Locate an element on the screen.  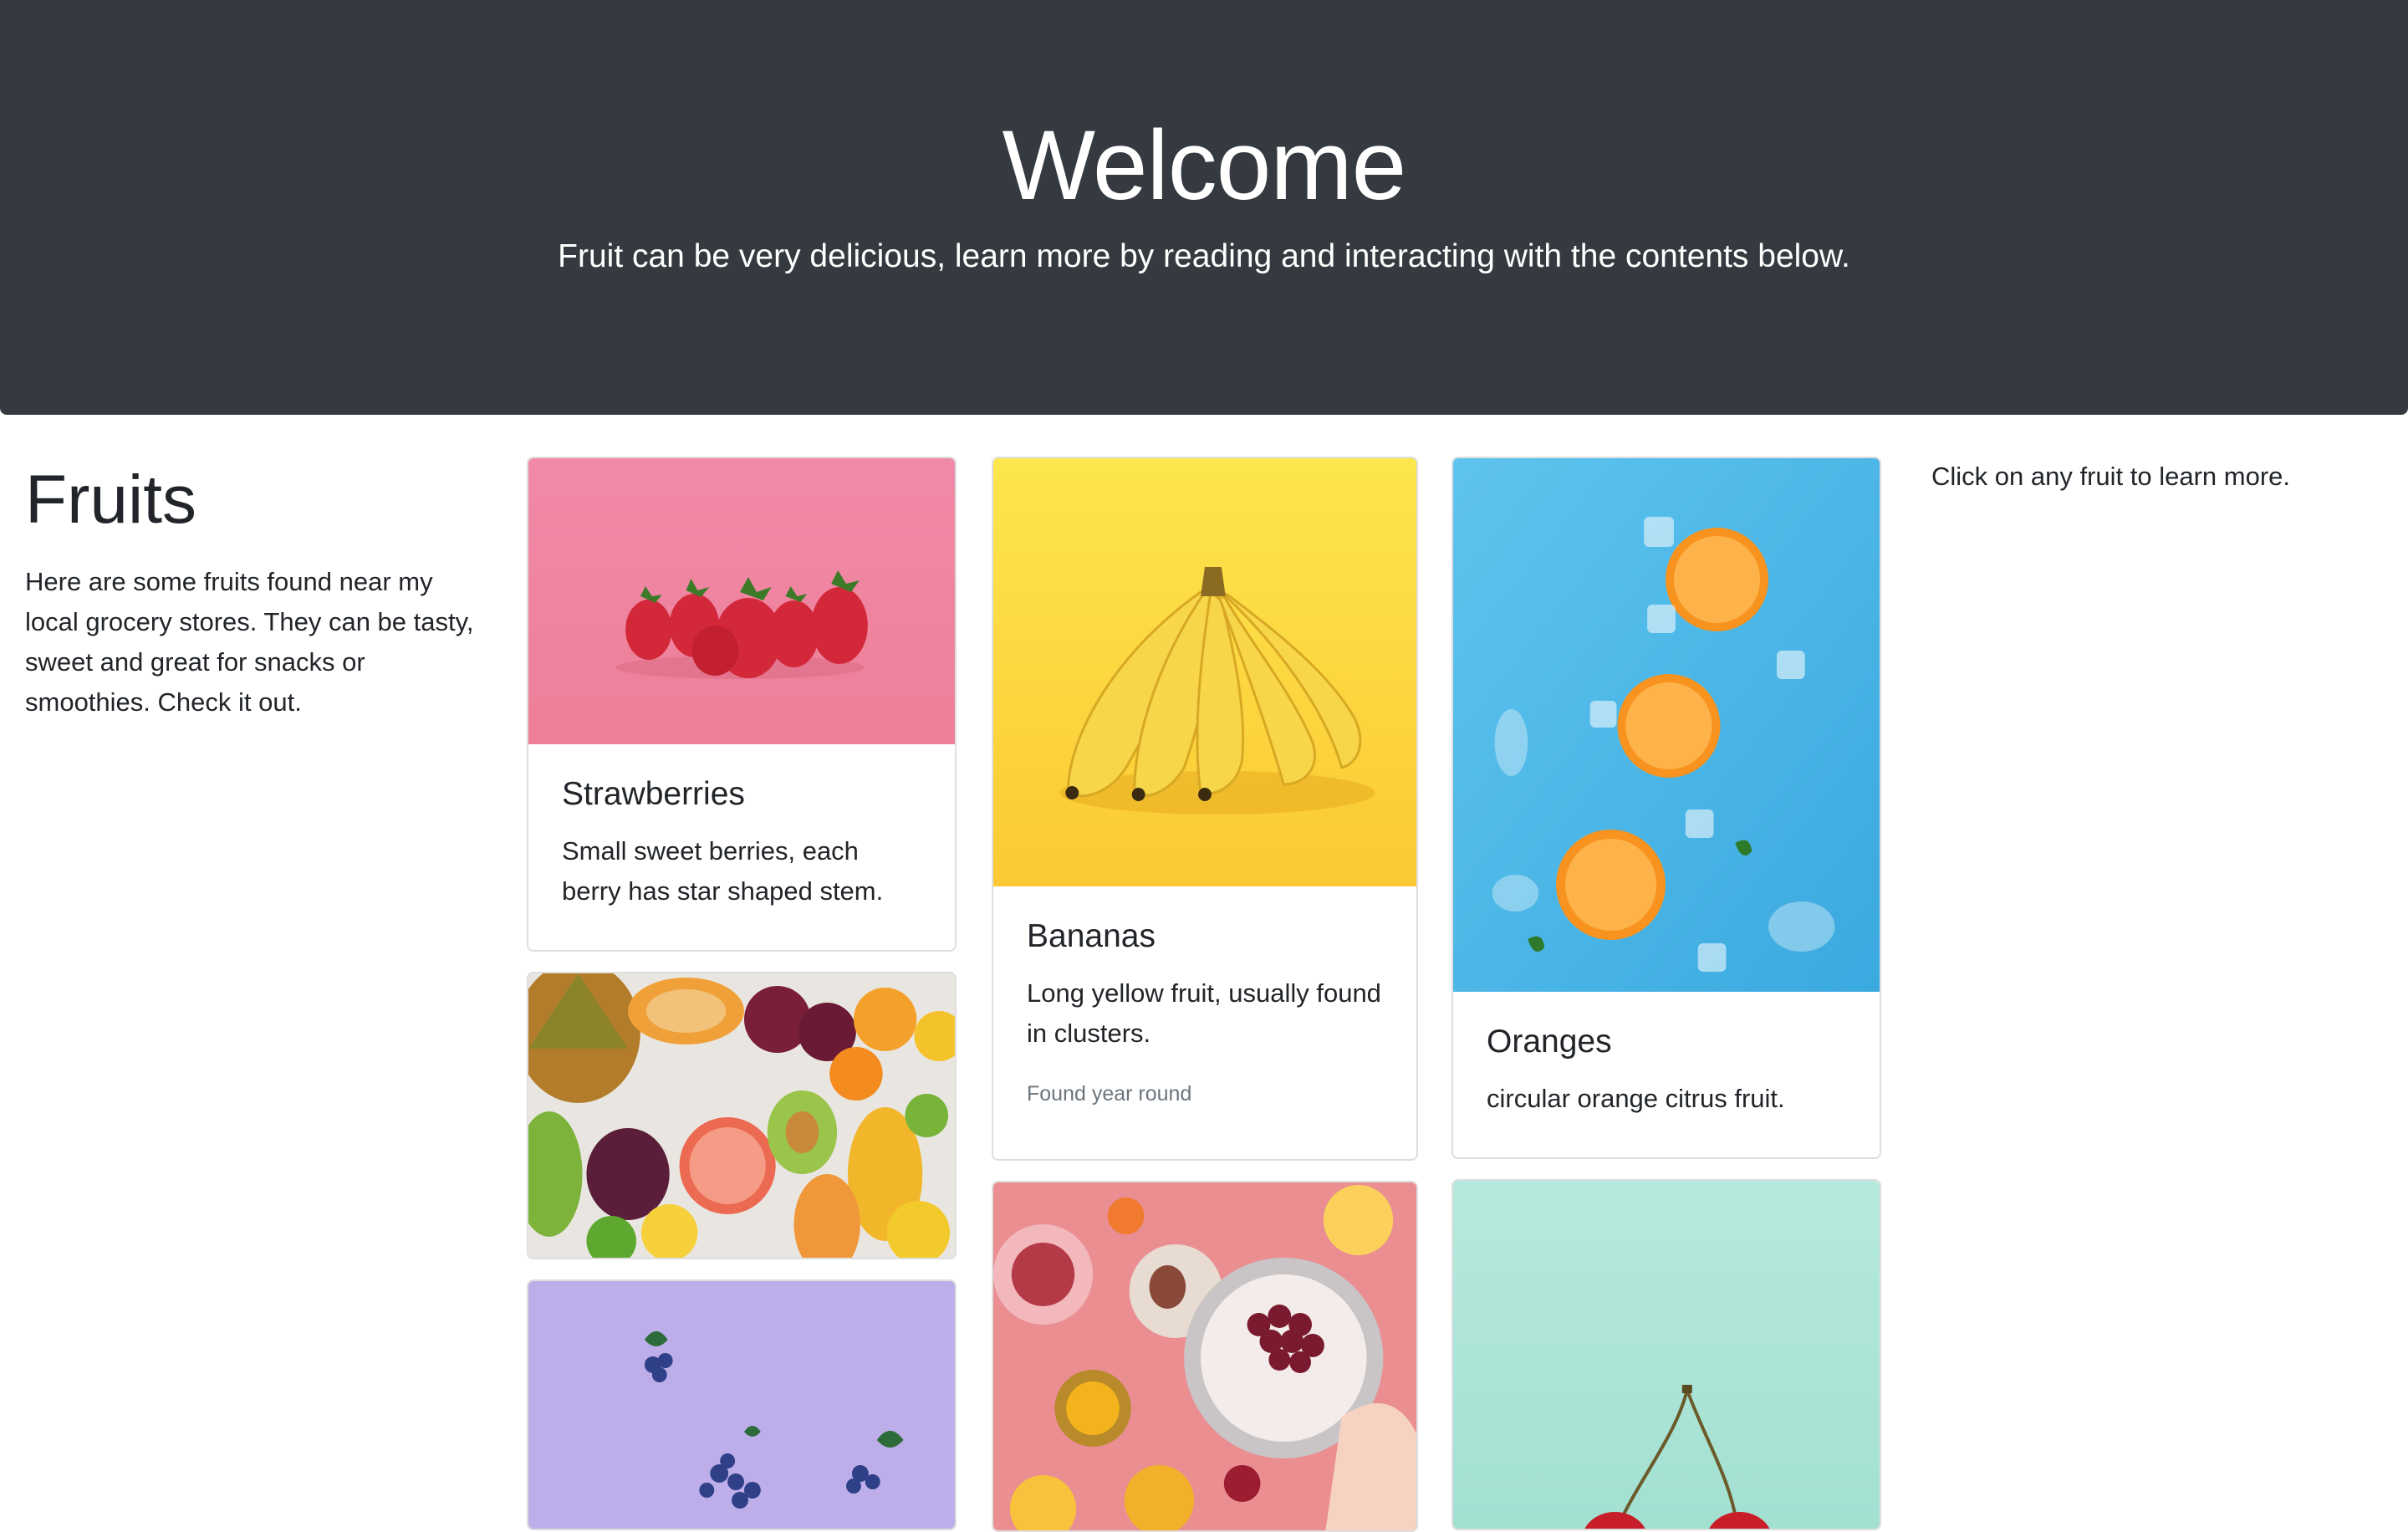
cherries-image is located at coordinates (1667, 1355).